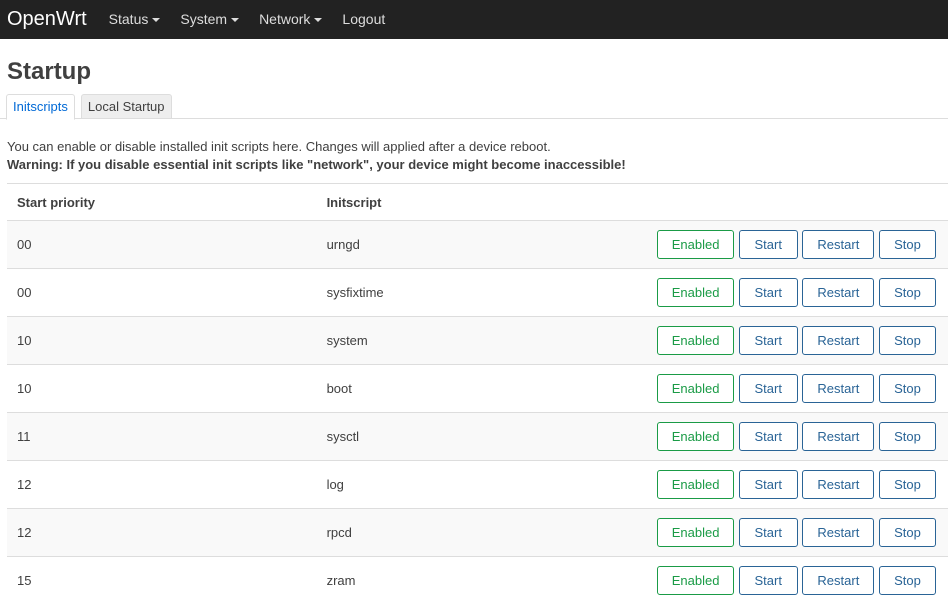 Image resolution: width=948 pixels, height=602 pixels. What do you see at coordinates (477, 579) in the screenshot?
I see `table-row: 15 zram Enabled Start Restart Stop` at bounding box center [477, 579].